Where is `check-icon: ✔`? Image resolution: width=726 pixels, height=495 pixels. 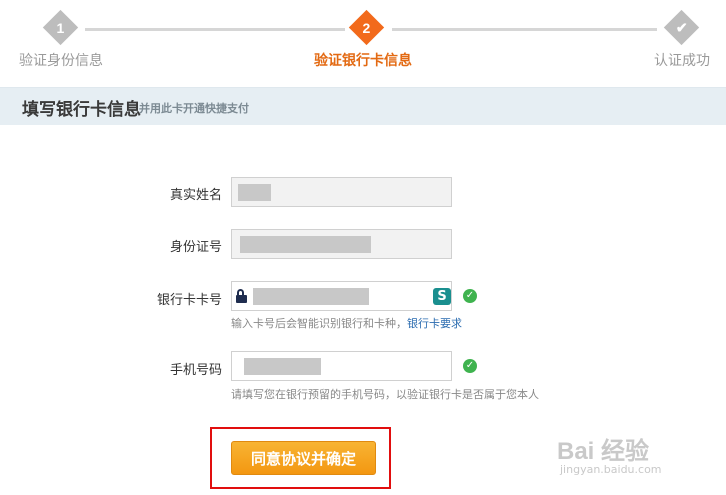
check-icon: ✔ is located at coordinates (681, 26).